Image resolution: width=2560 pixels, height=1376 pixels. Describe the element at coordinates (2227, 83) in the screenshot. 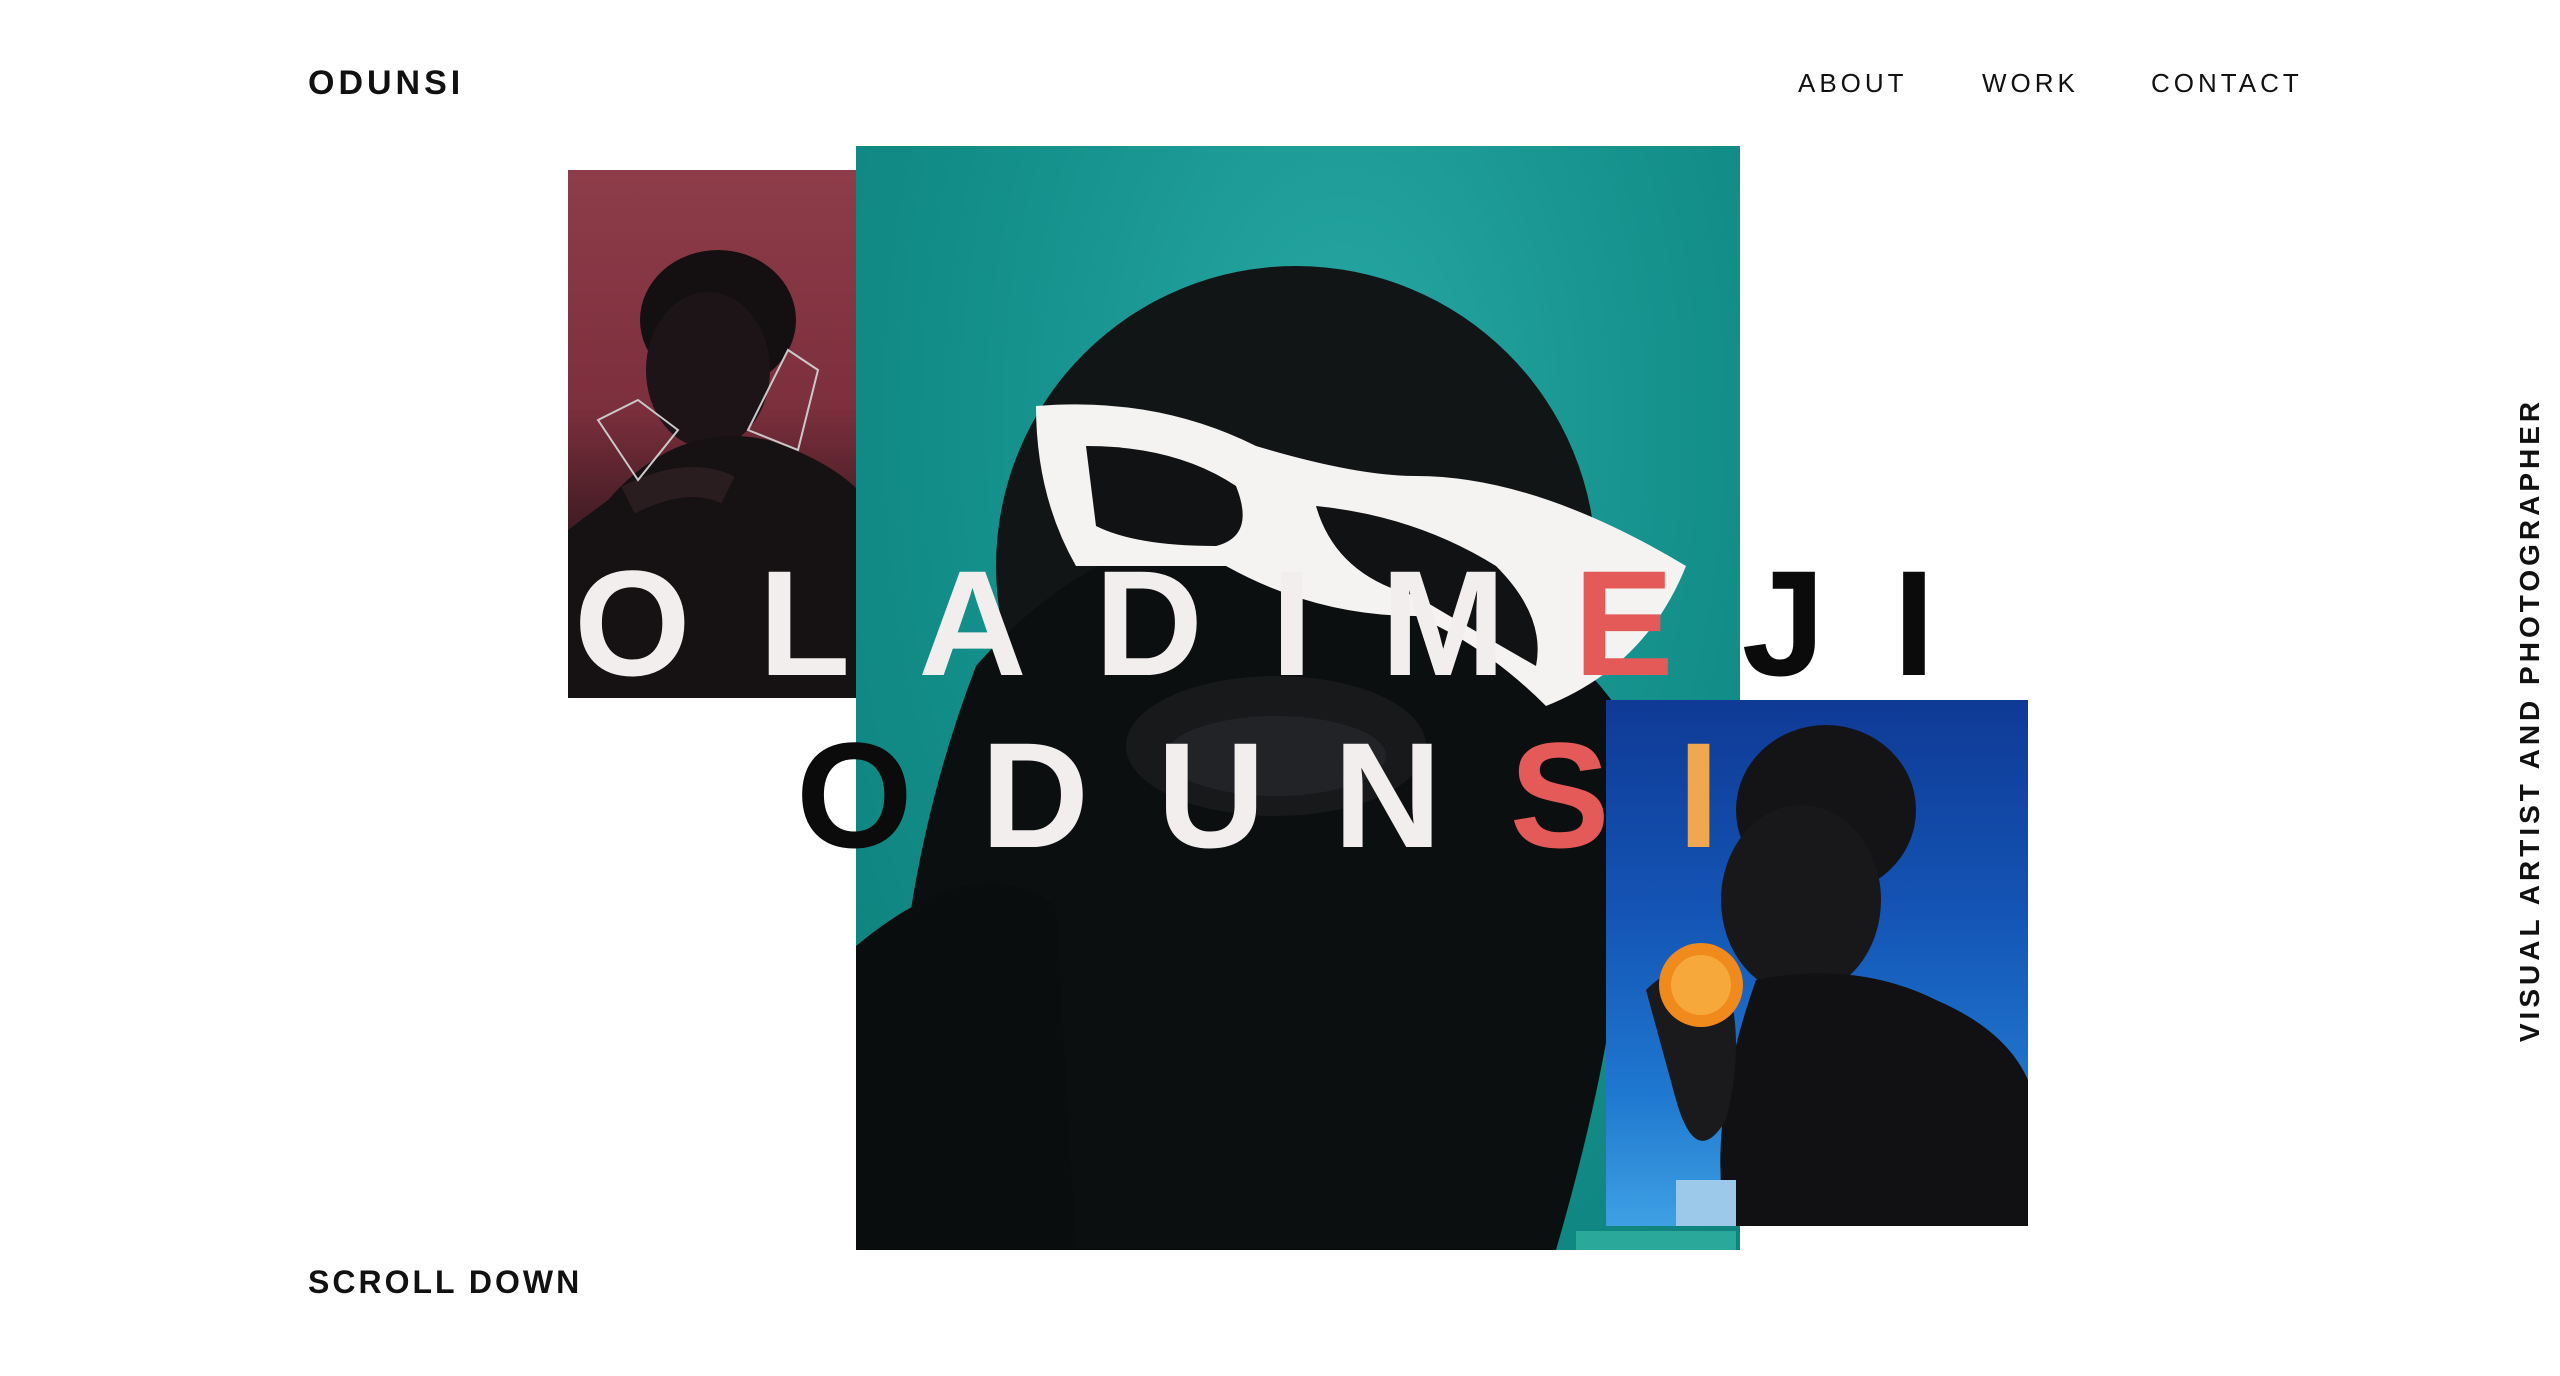

I see `nav-contact-link: CONTACT` at that location.